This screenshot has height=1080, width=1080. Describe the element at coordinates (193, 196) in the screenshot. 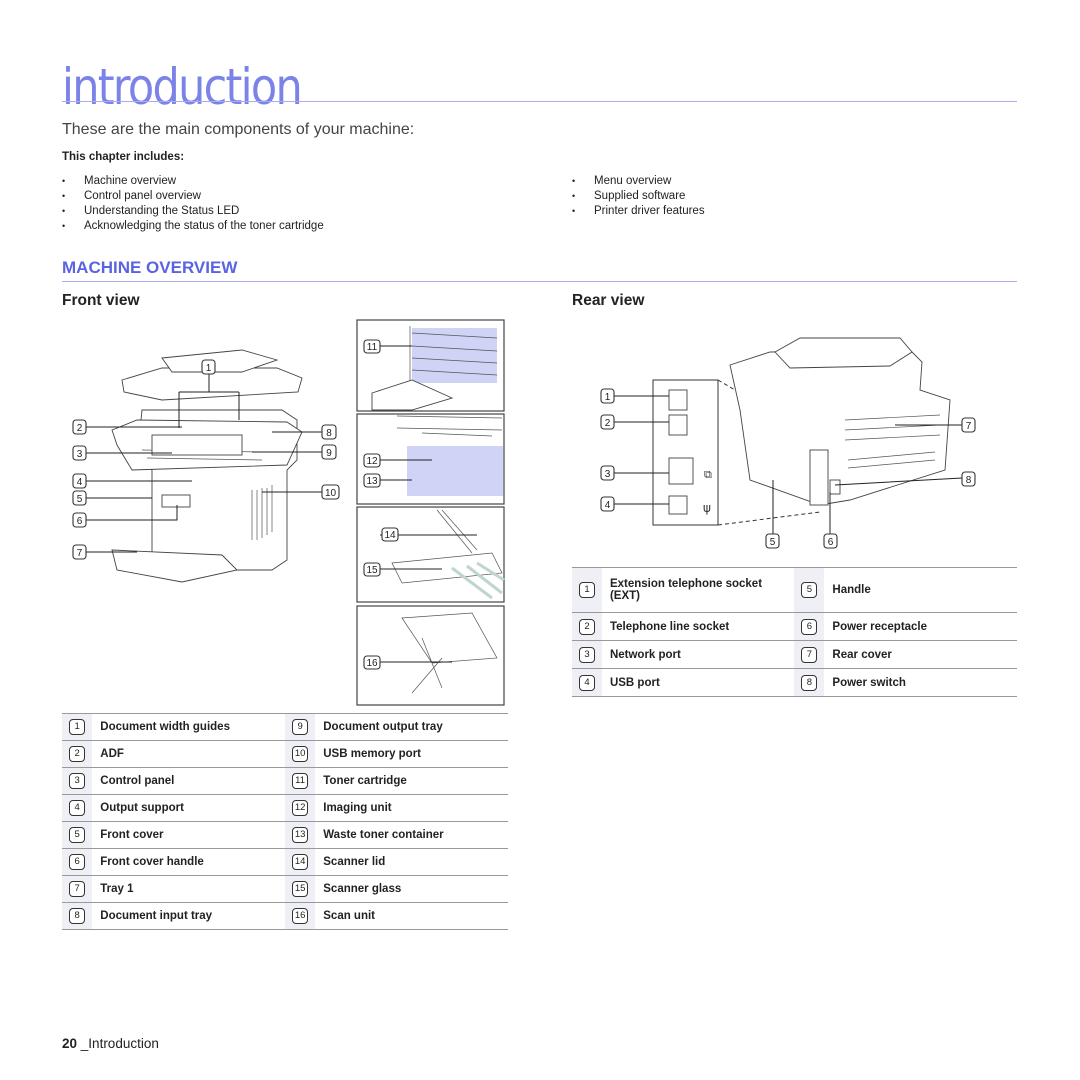

I see `chapter-link: Control panel overview` at that location.